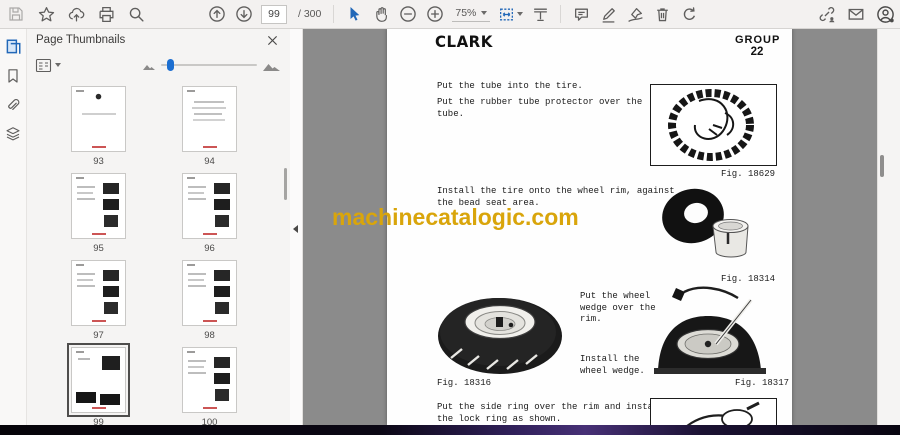 This screenshot has height=435, width=900. Describe the element at coordinates (464, 383) in the screenshot. I see `figure-18316-caption: Fig. 18316` at that location.